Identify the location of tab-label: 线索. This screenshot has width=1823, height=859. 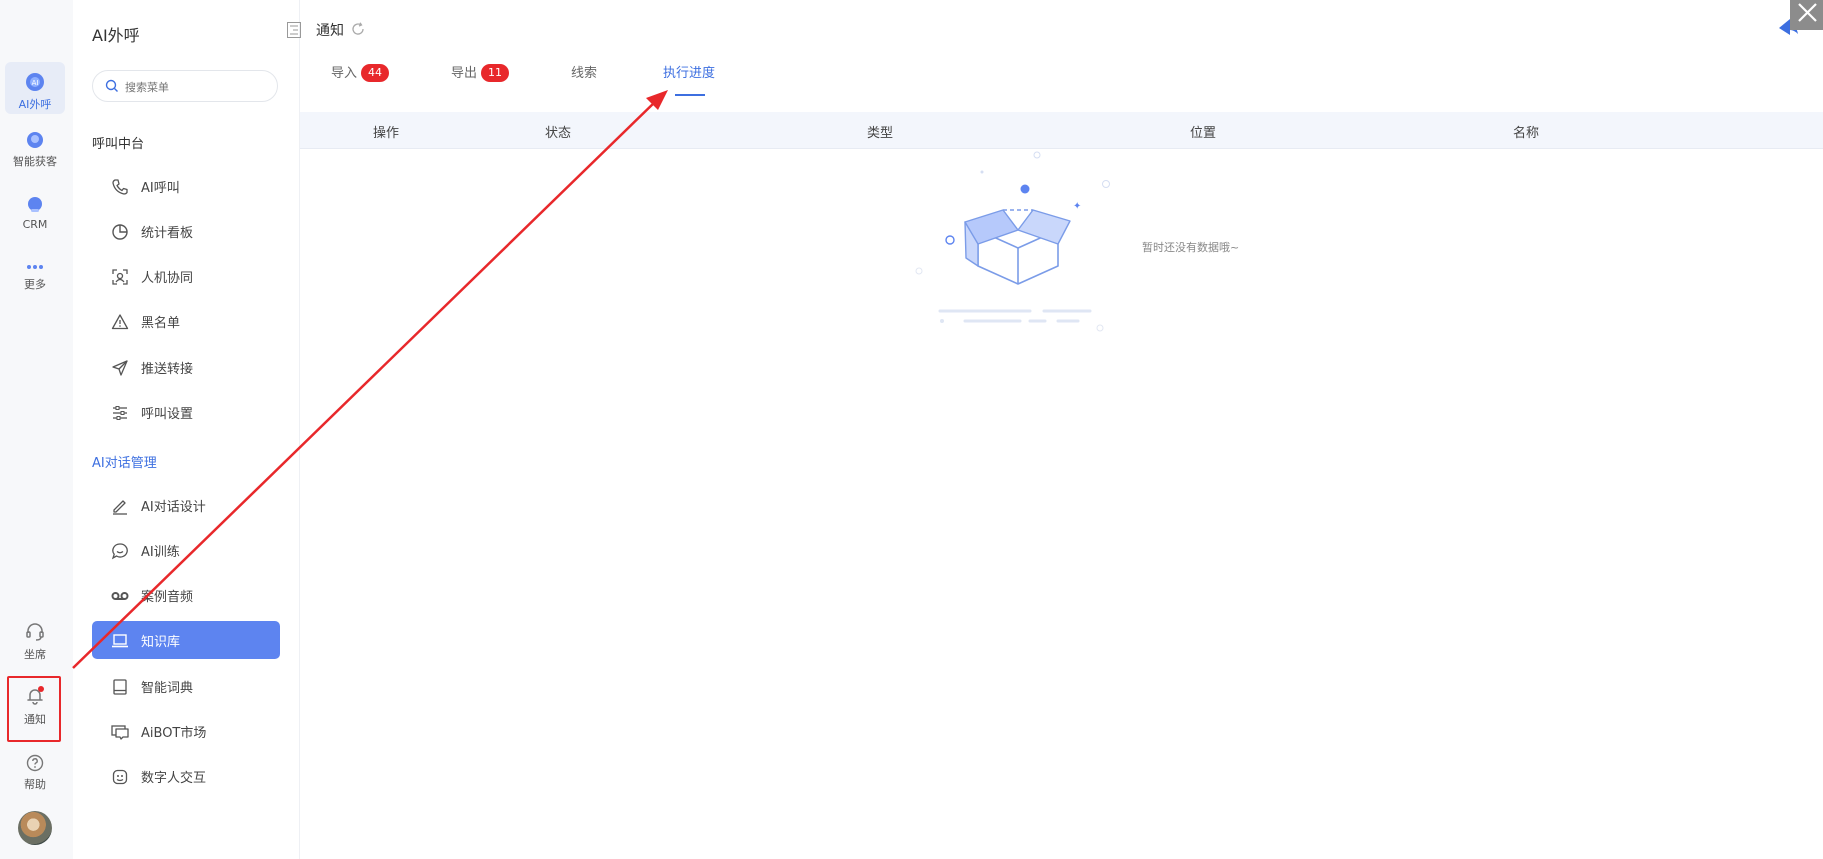
(584, 73).